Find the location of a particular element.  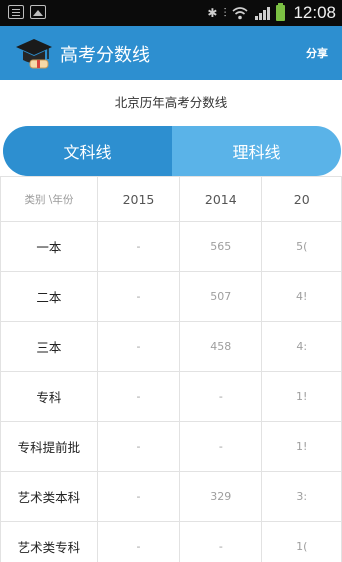

table-row: 专科 - - 1! is located at coordinates (171, 396).